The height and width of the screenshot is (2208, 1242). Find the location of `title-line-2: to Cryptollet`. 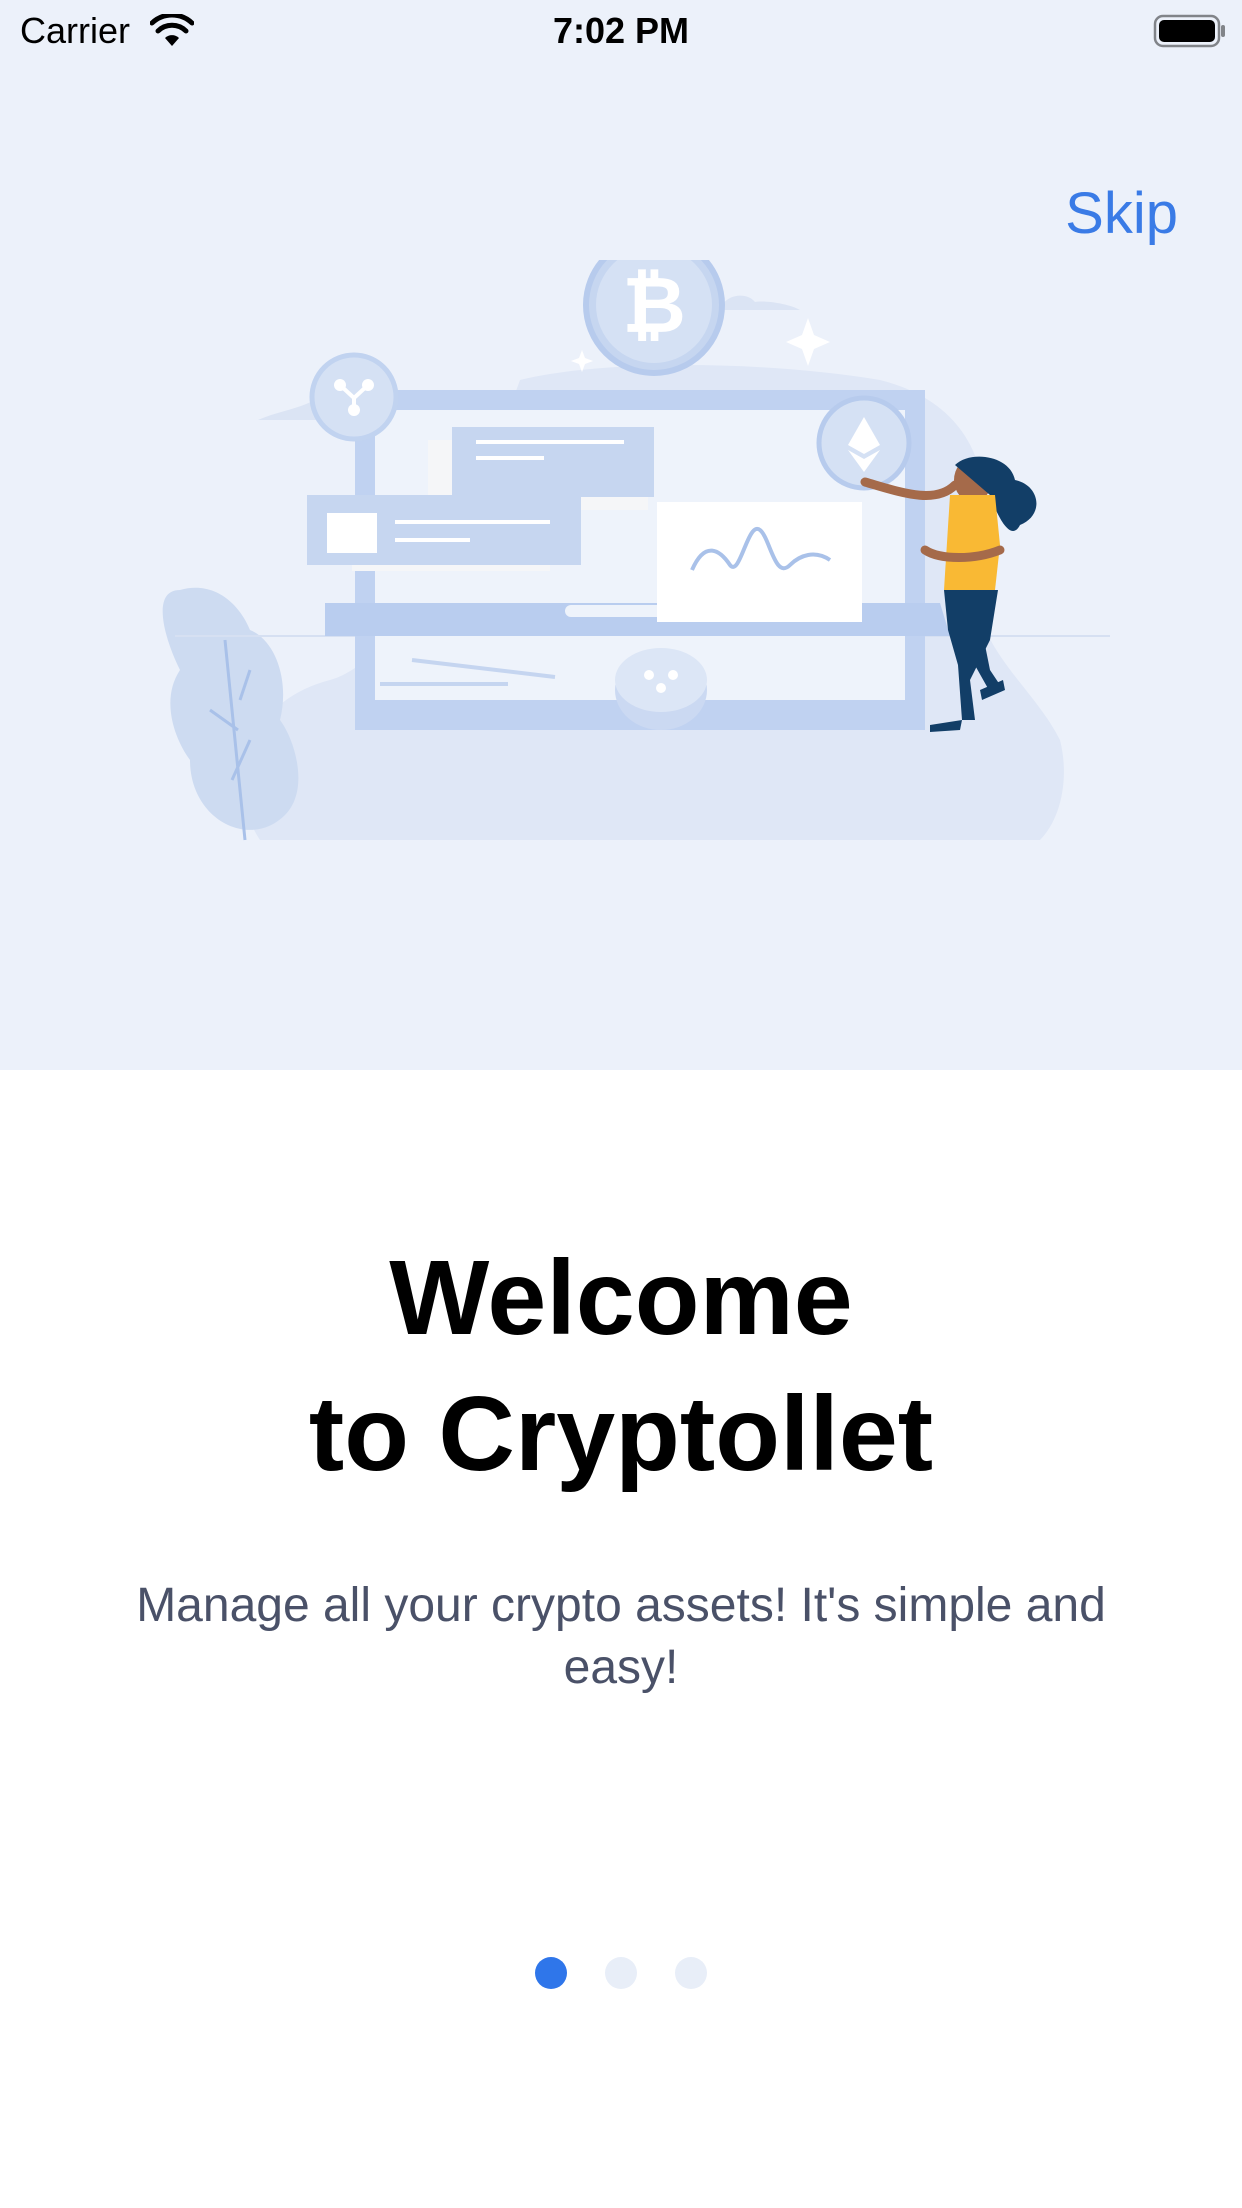

title-line-2: to Cryptollet is located at coordinates (621, 1434).